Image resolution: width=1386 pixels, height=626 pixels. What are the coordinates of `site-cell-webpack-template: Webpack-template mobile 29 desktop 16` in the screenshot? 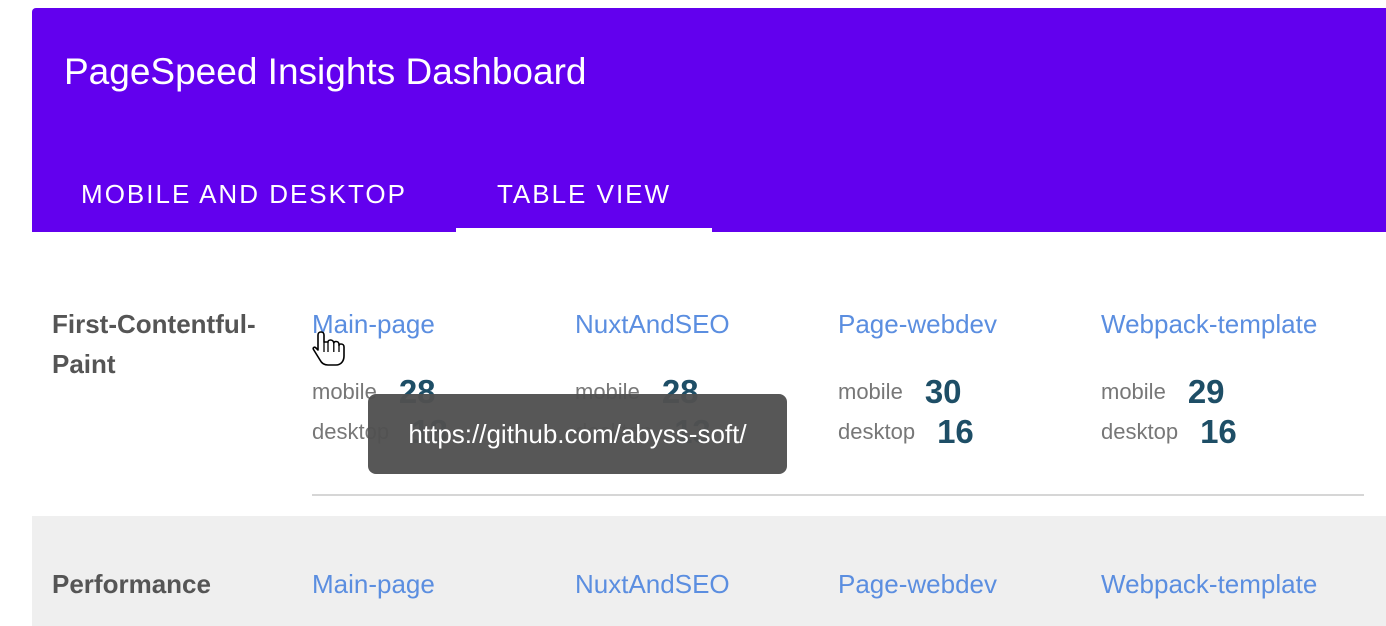 It's located at (1231, 378).